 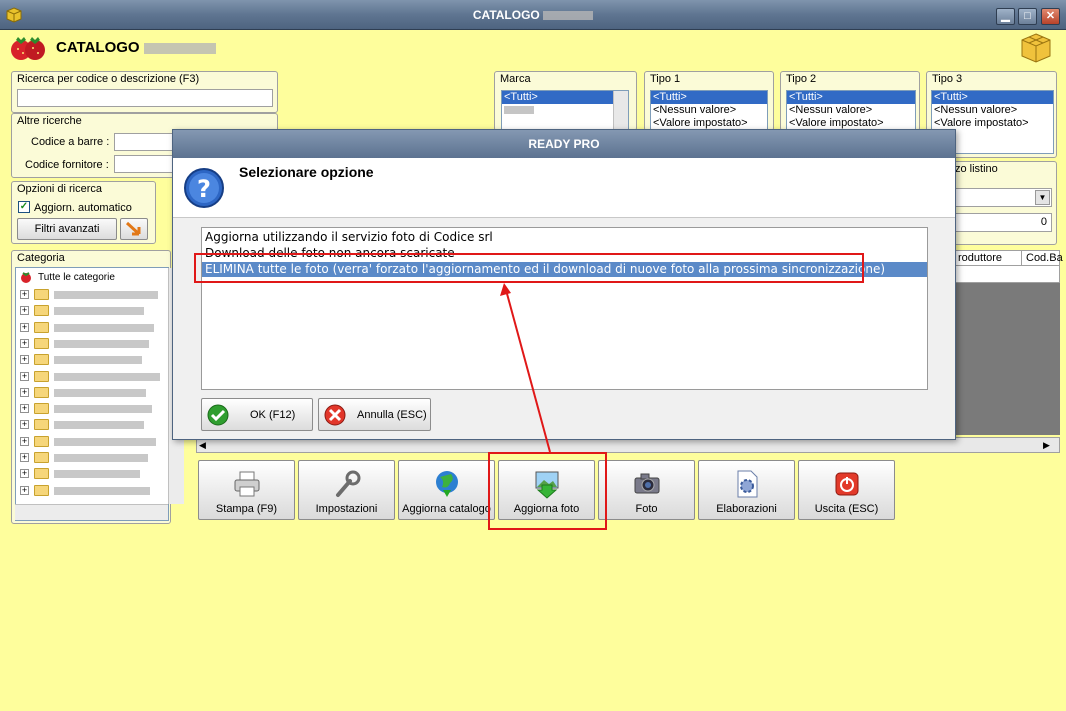 I want to click on grid-column-producer: roduttore, so click(x=978, y=258).